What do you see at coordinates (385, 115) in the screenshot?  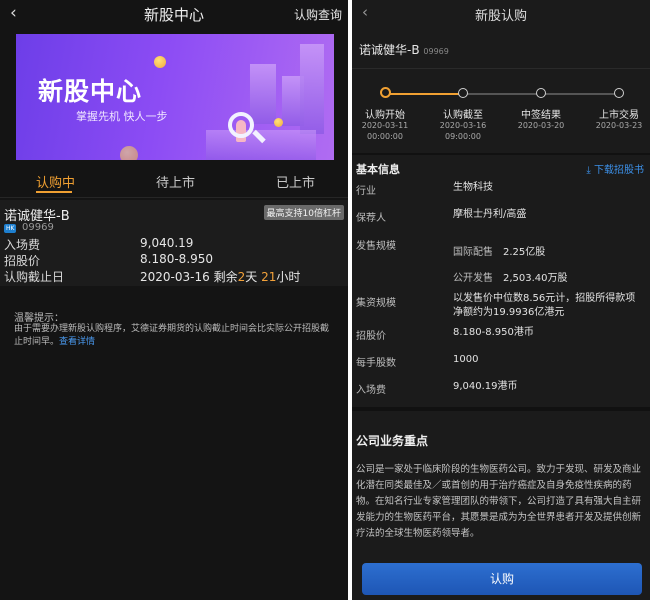 I see `timeline-label-subscribe-start: 认购开始` at bounding box center [385, 115].